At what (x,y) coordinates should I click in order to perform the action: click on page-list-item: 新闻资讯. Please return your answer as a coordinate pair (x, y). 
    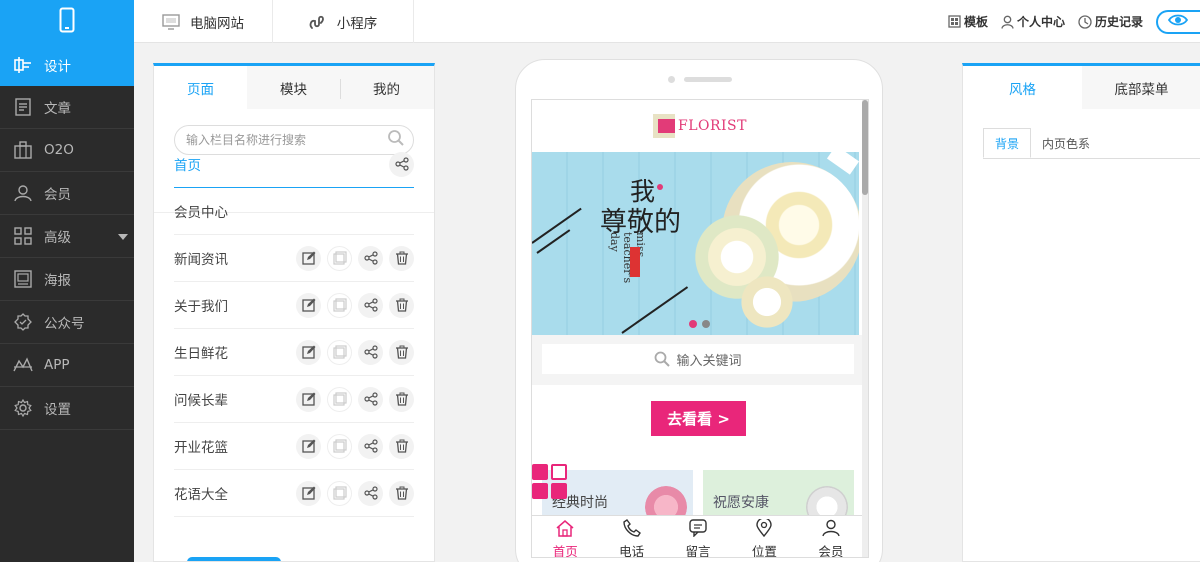
    Looking at the image, I should click on (294, 258).